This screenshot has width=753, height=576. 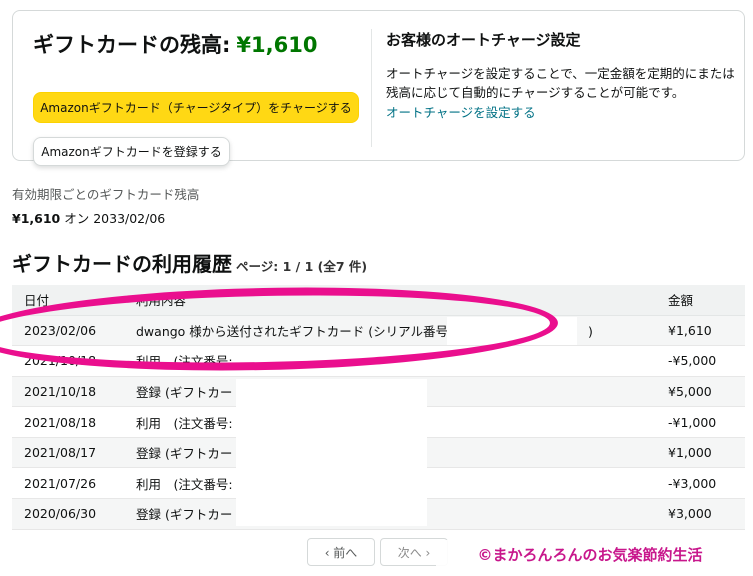 What do you see at coordinates (132, 45) in the screenshot?
I see `balance-title: ギフトカードの残高:` at bounding box center [132, 45].